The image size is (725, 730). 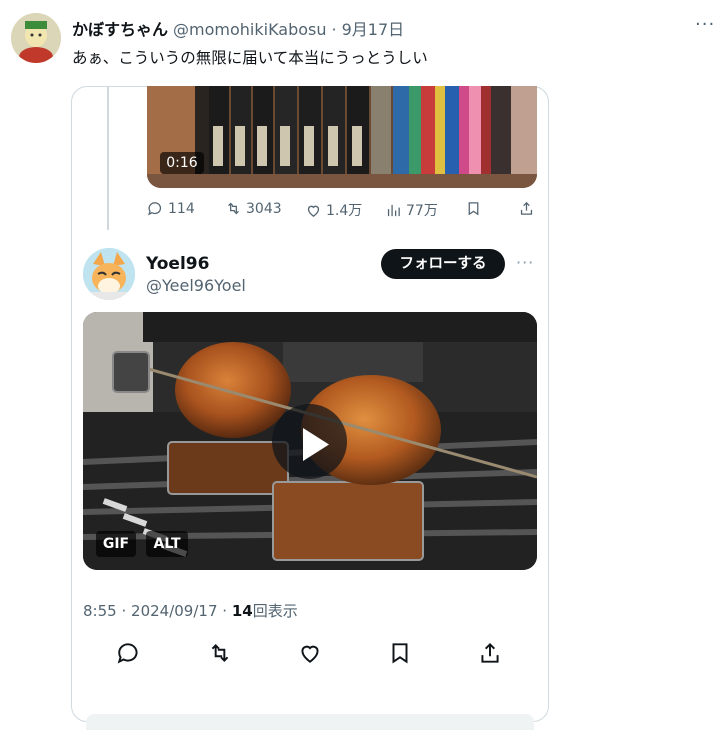 What do you see at coordinates (443, 264) in the screenshot?
I see `follow-button: フォローする` at bounding box center [443, 264].